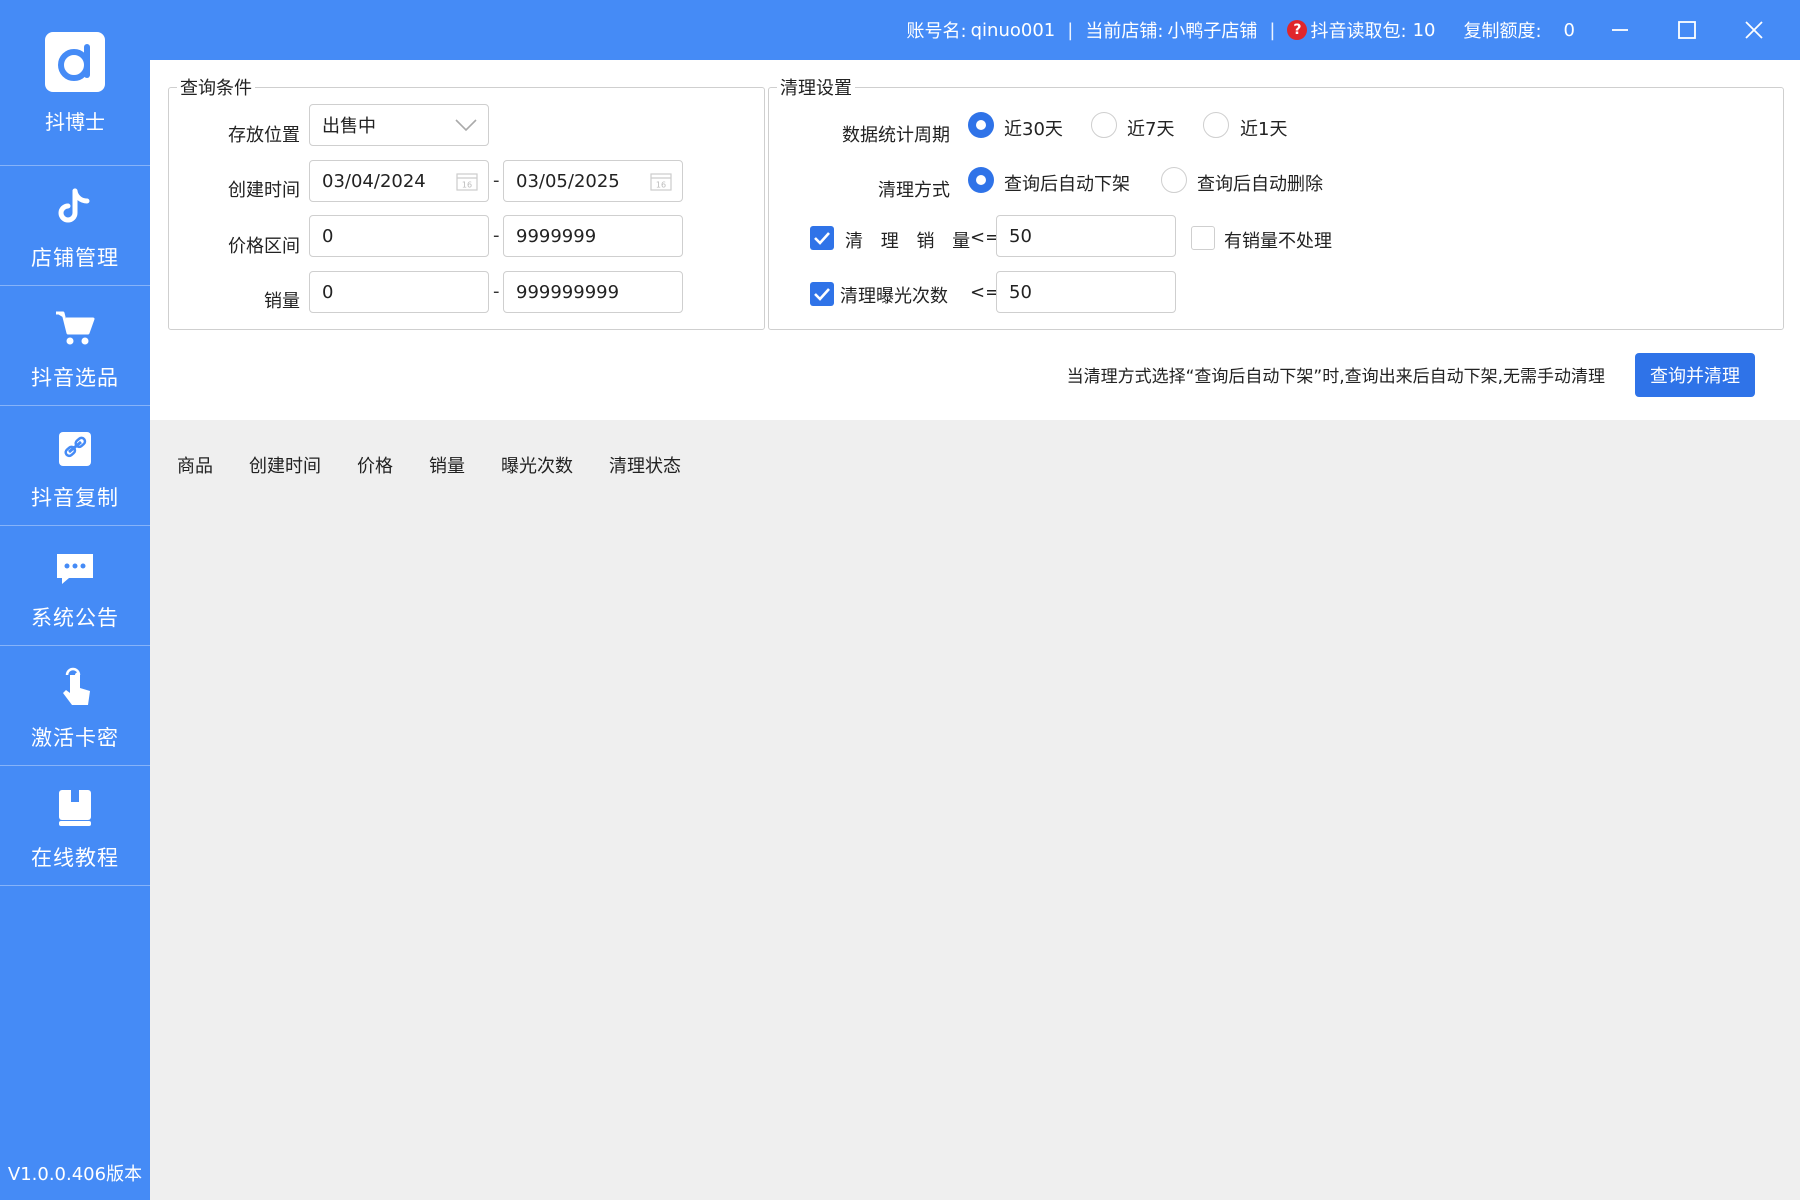  I want to click on sidebar-item-label: 在线教程, so click(75, 858).